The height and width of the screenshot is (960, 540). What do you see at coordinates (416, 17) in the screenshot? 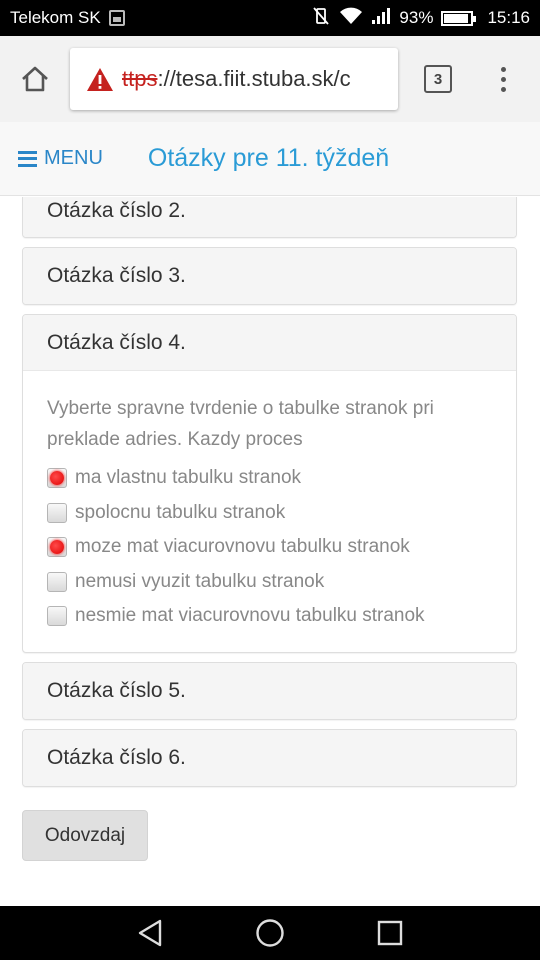
I see `battery-percent: 93%` at bounding box center [416, 17].